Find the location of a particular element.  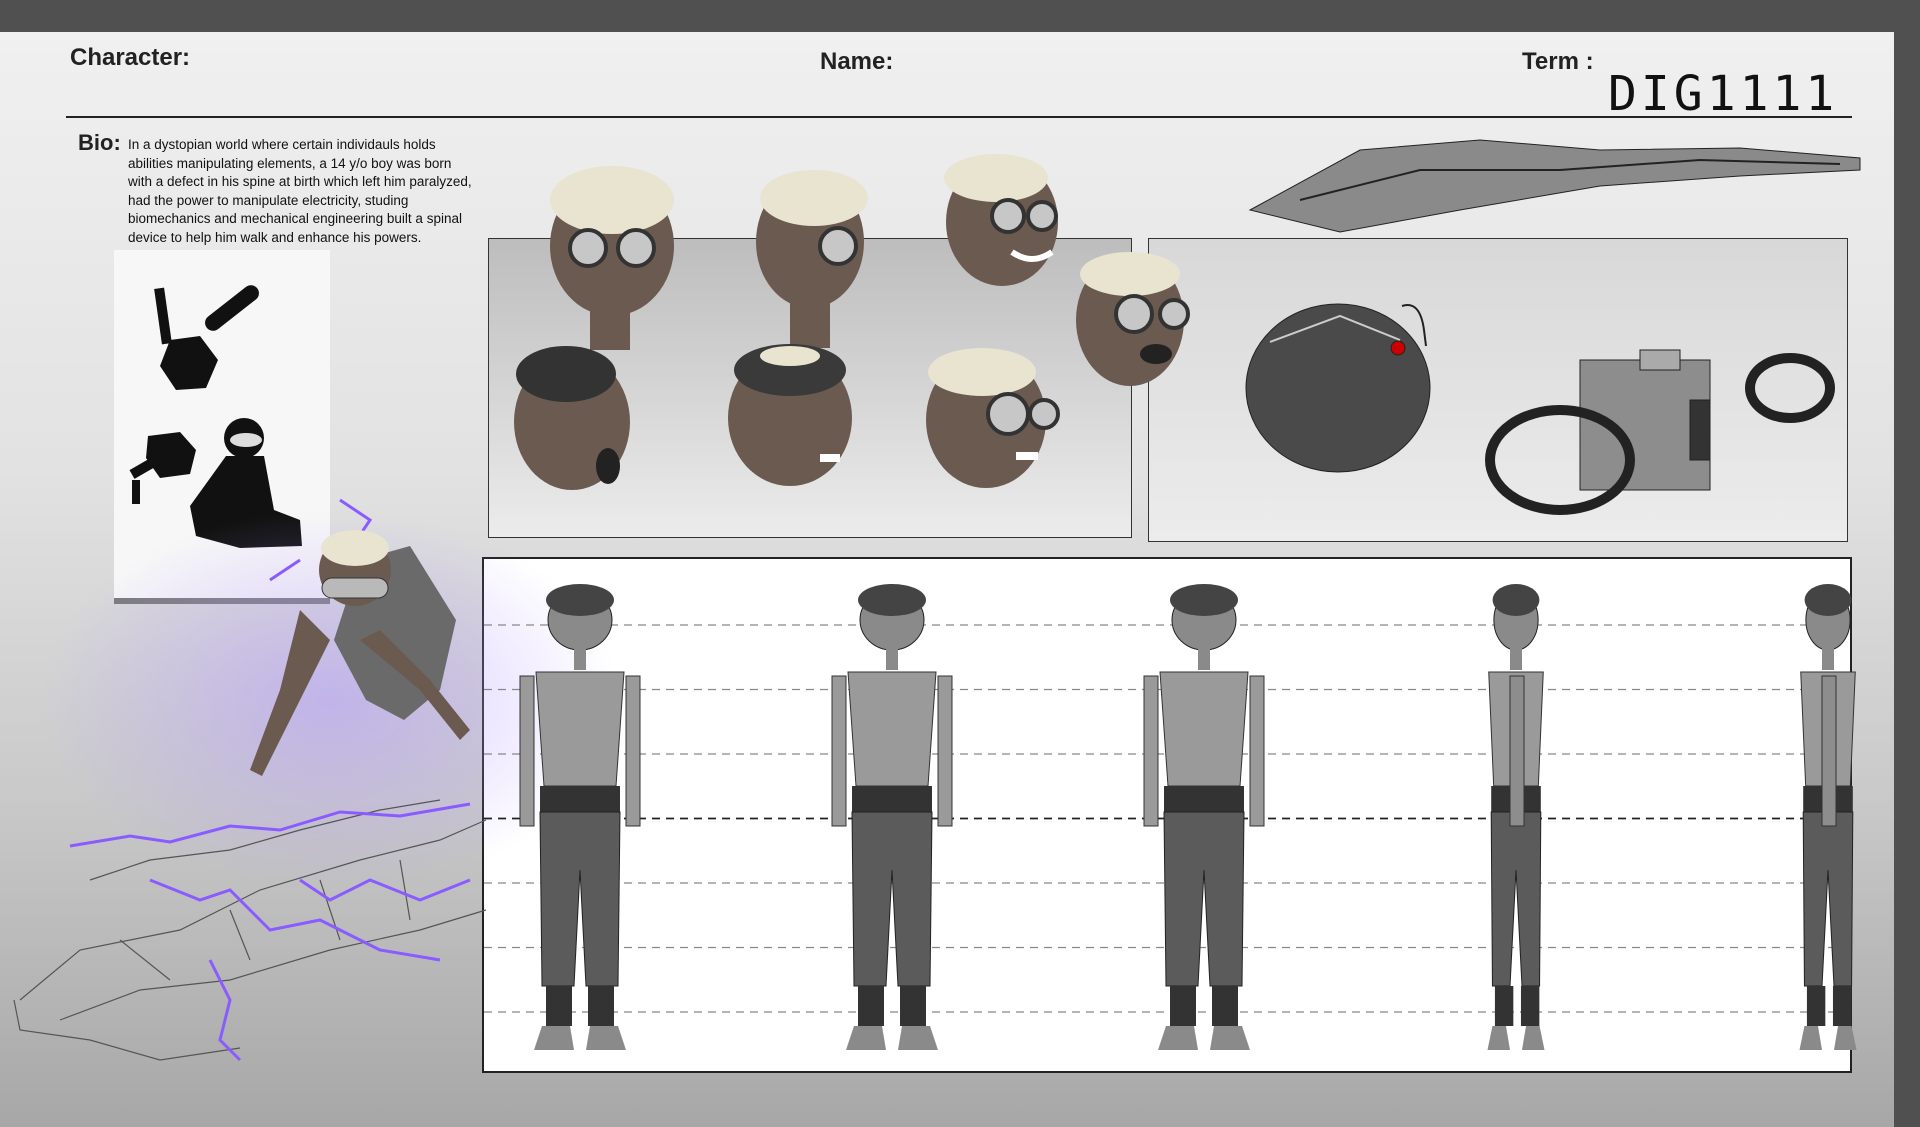

helmet-sketch is located at coordinates (1338, 388).